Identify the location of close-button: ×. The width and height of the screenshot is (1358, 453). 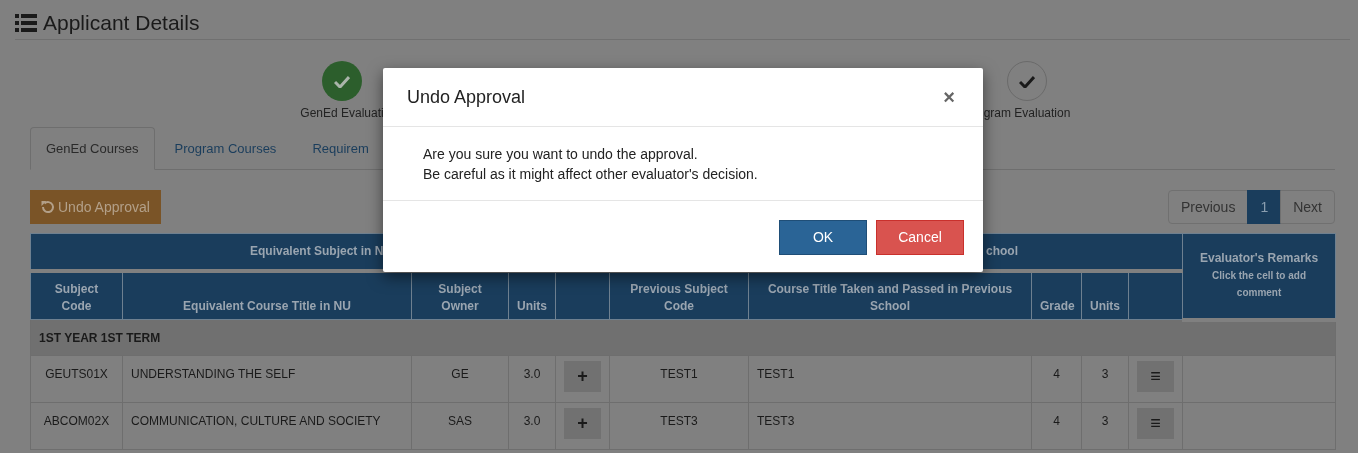
(949, 97).